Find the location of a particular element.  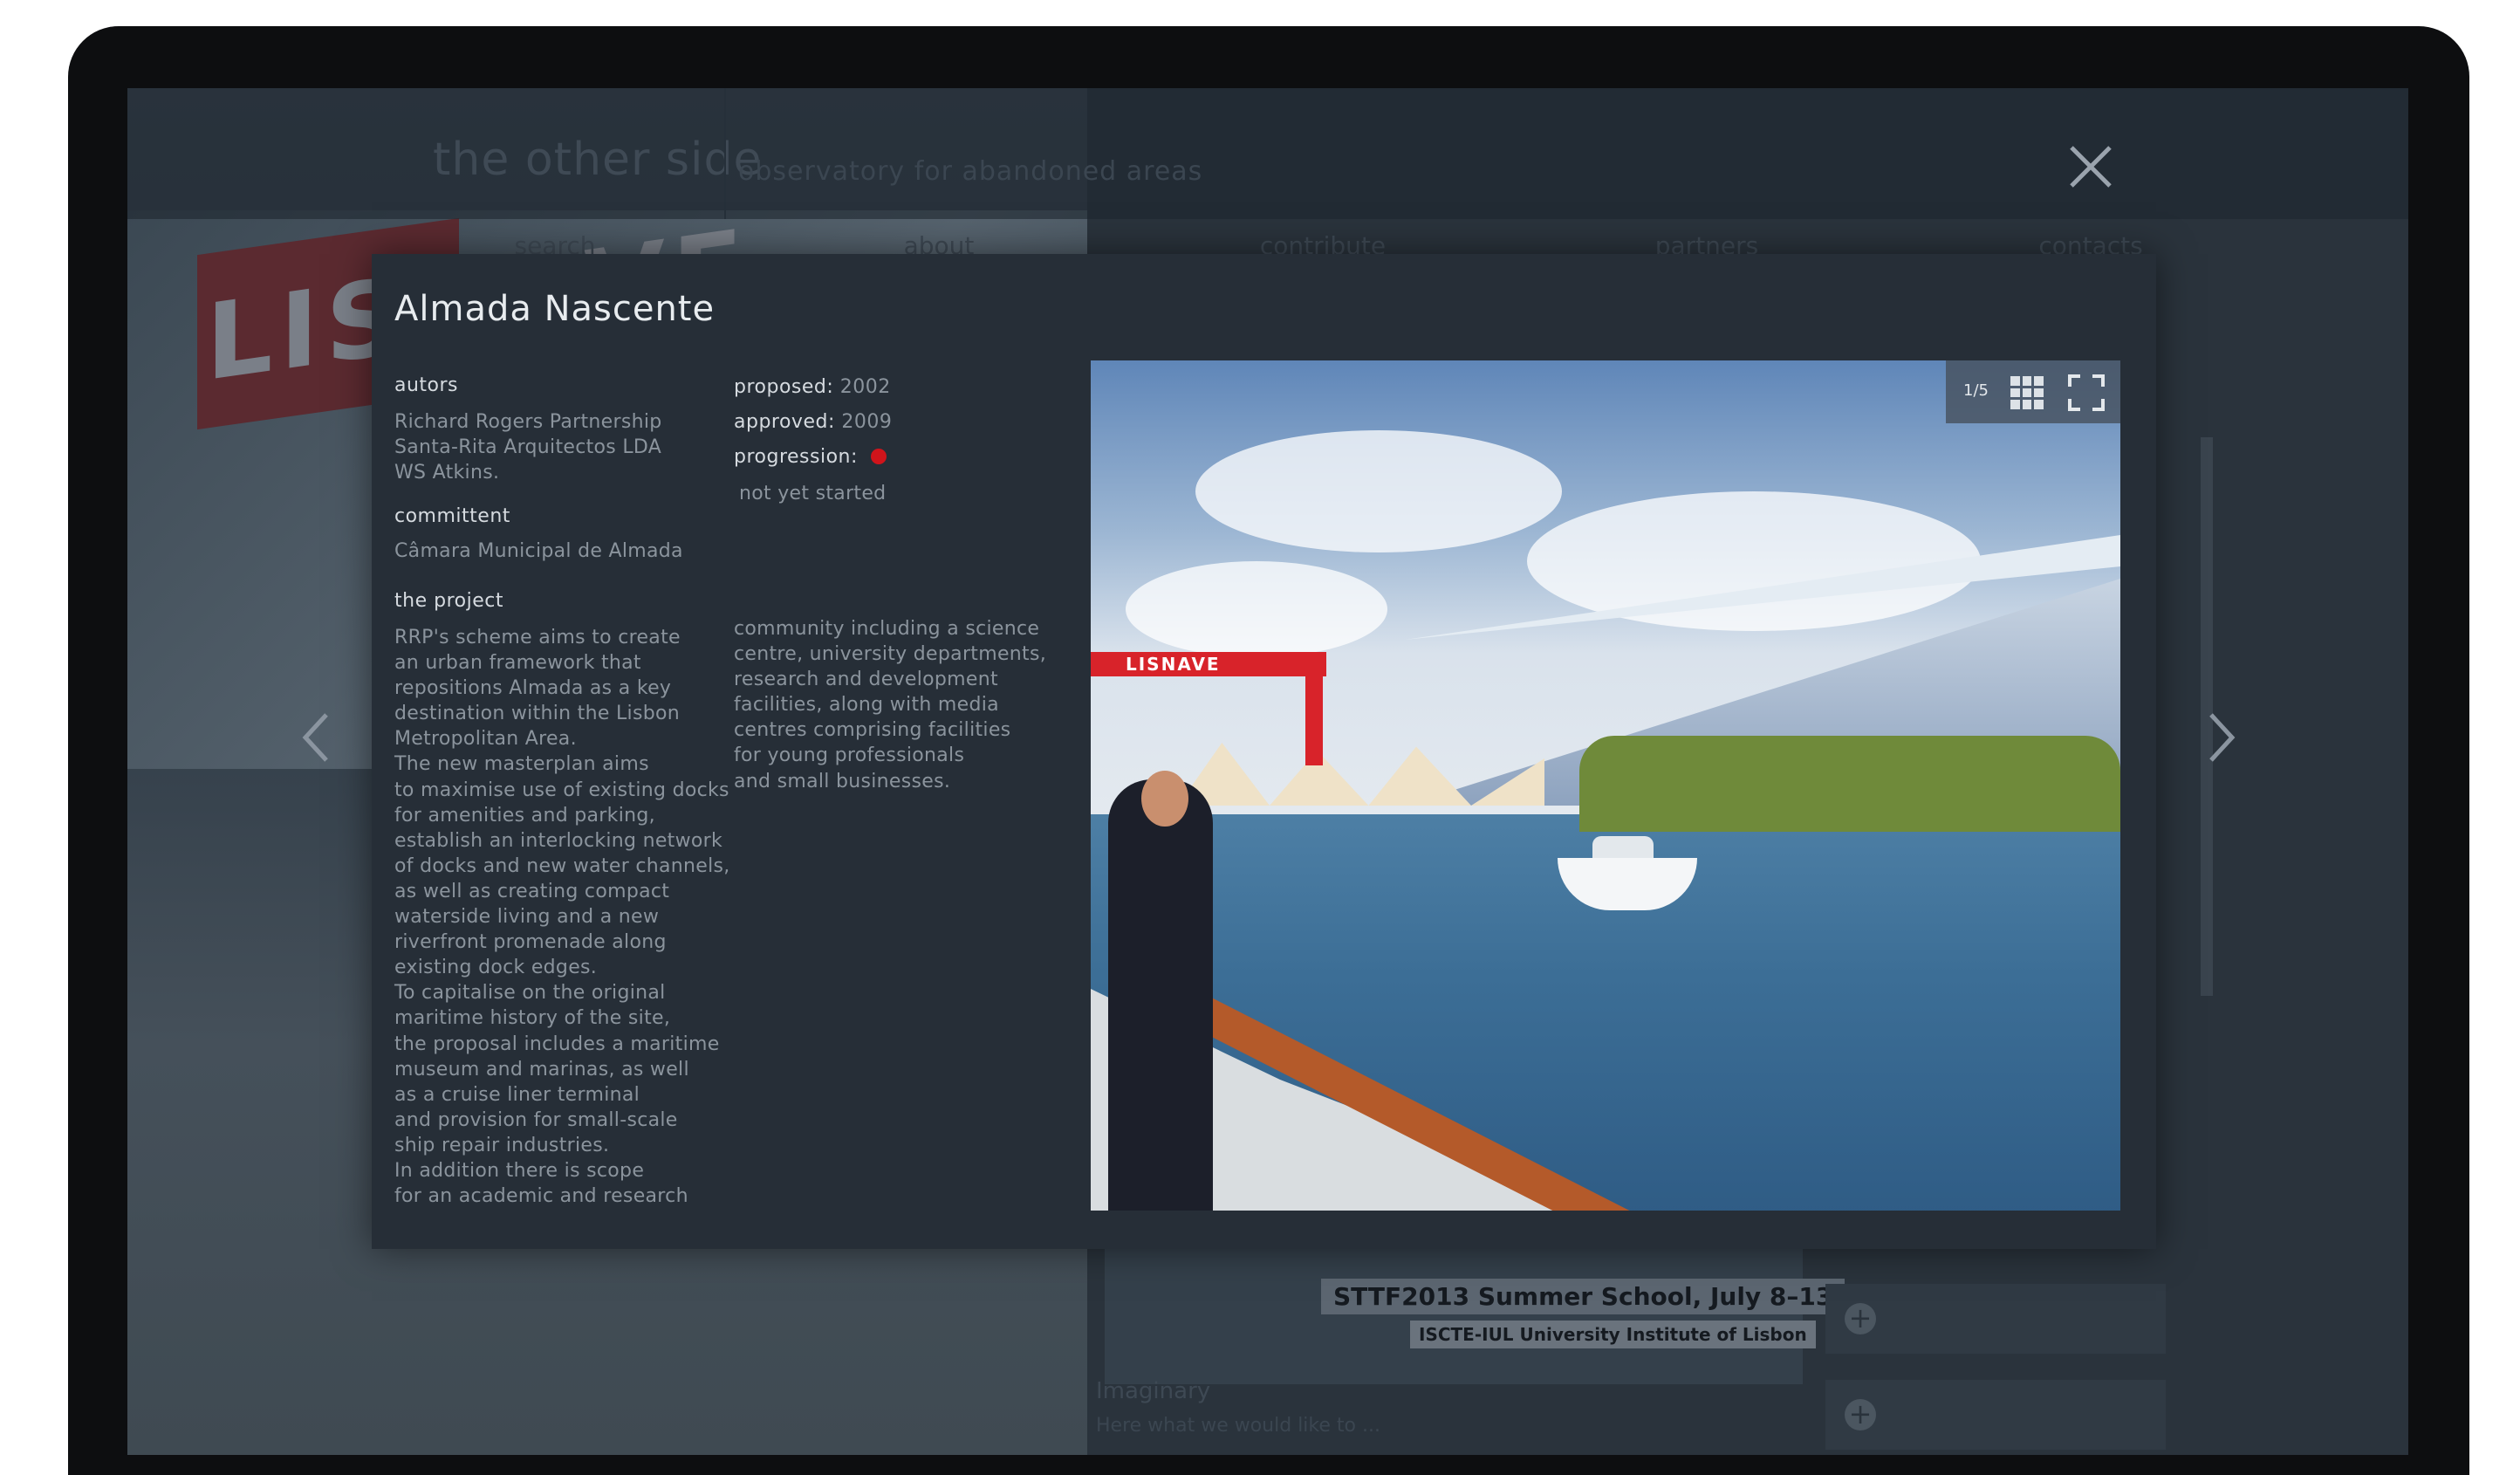

progression-status: not yet started is located at coordinates (813, 493).